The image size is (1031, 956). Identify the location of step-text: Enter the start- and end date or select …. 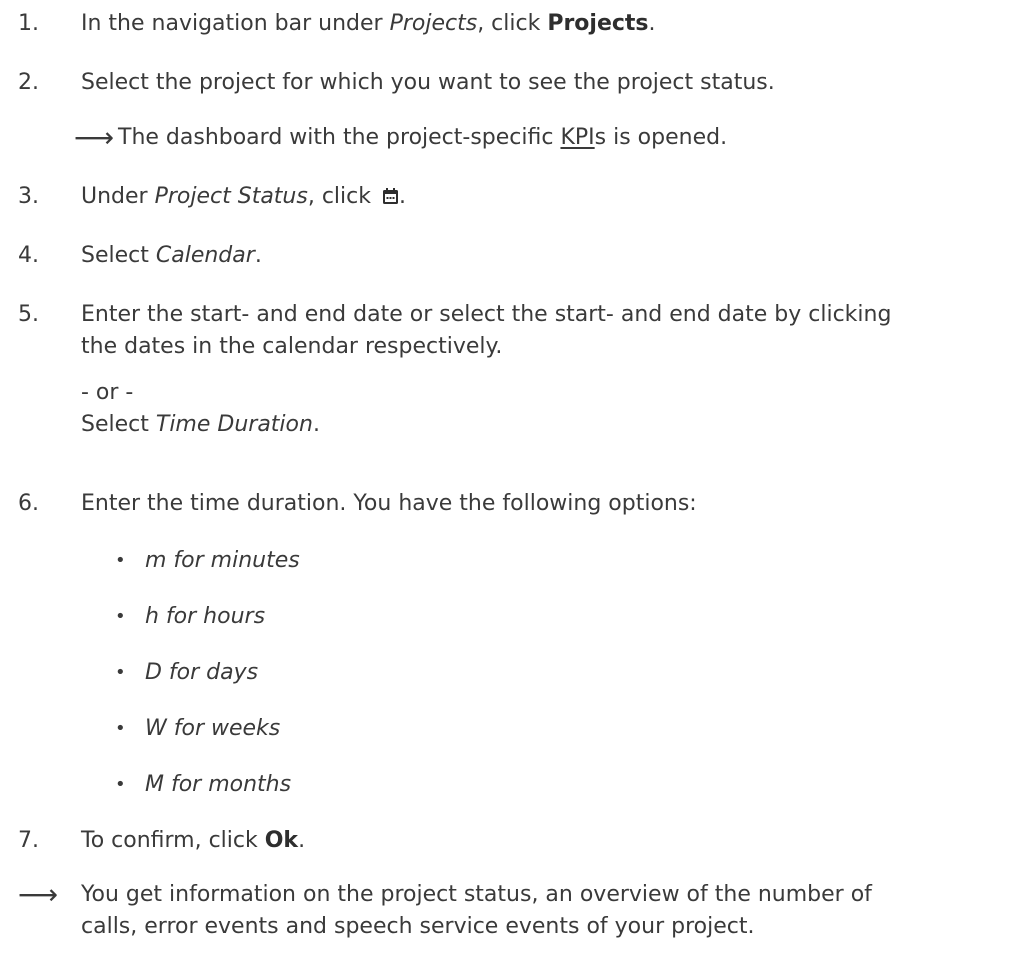
(553, 370).